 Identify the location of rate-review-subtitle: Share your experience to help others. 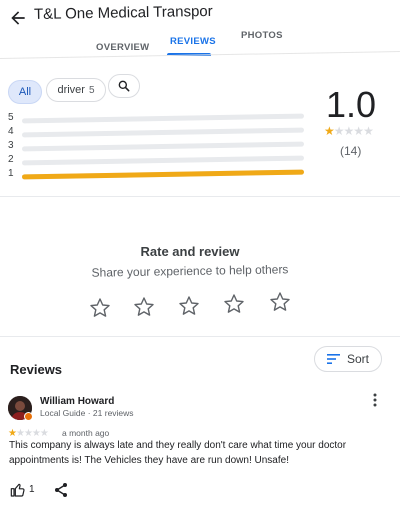
(190, 271).